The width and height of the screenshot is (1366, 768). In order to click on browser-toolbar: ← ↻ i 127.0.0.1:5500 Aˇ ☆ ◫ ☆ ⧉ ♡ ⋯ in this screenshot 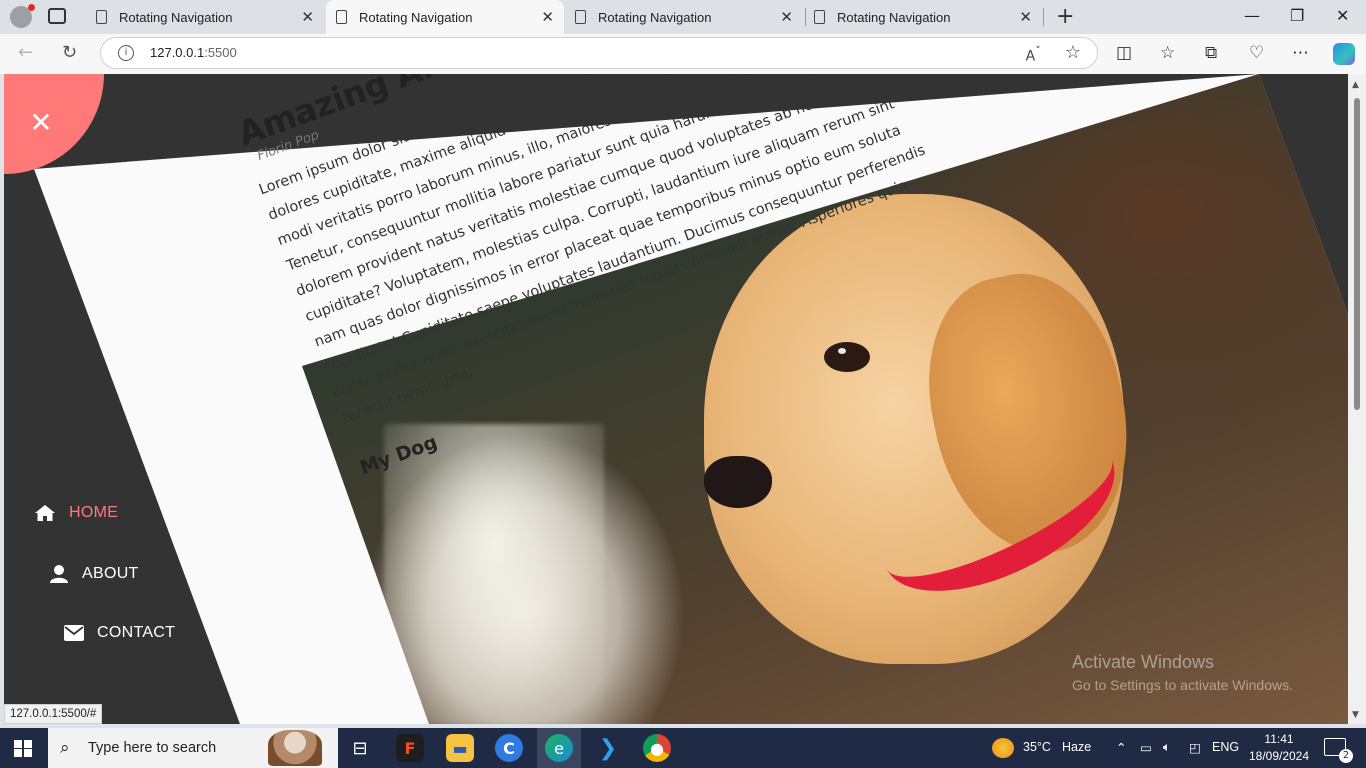, I will do `click(683, 54)`.